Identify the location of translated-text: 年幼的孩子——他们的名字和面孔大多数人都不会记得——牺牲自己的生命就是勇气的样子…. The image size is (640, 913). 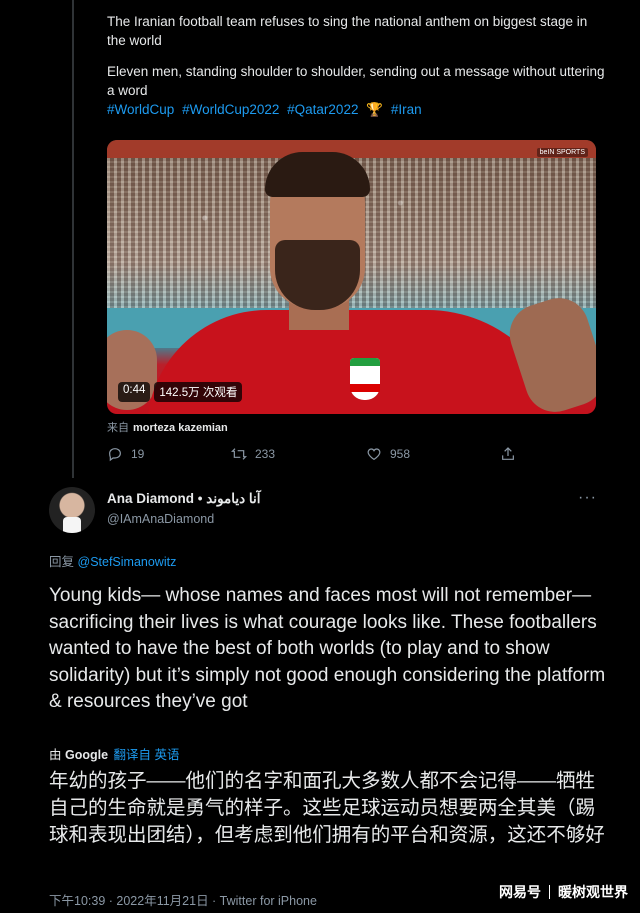
(327, 808).